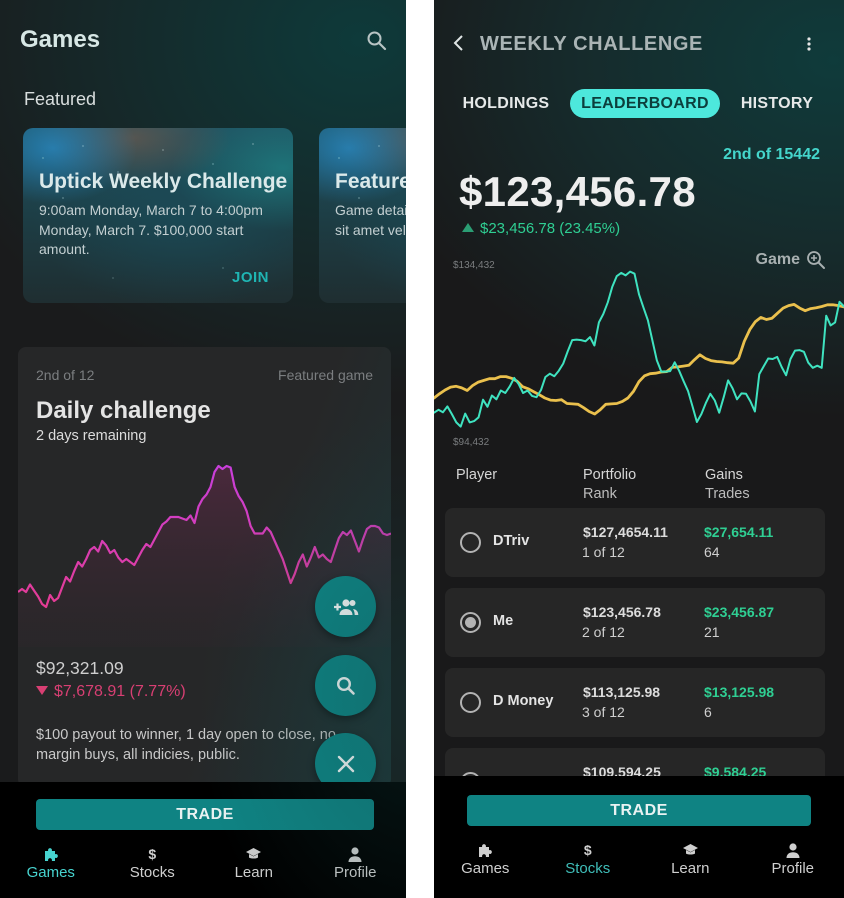 The width and height of the screenshot is (844, 898). Describe the element at coordinates (511, 541) in the screenshot. I see `player-name: DTriv` at that location.